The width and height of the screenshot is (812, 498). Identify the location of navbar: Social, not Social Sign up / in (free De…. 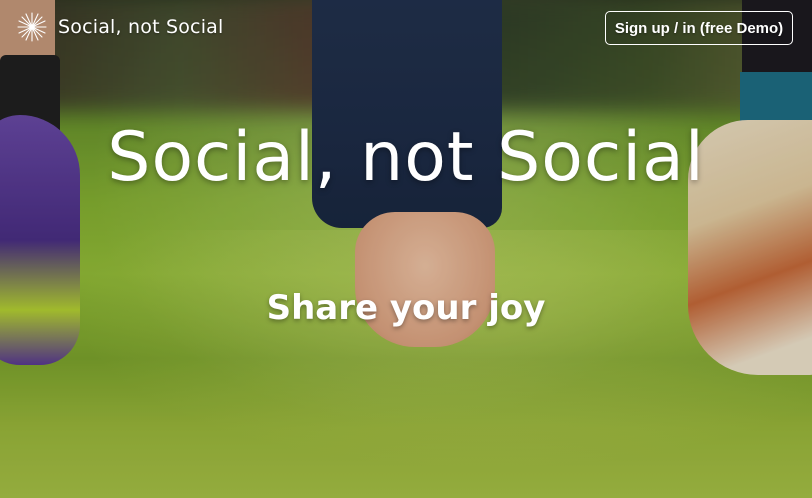
(406, 28).